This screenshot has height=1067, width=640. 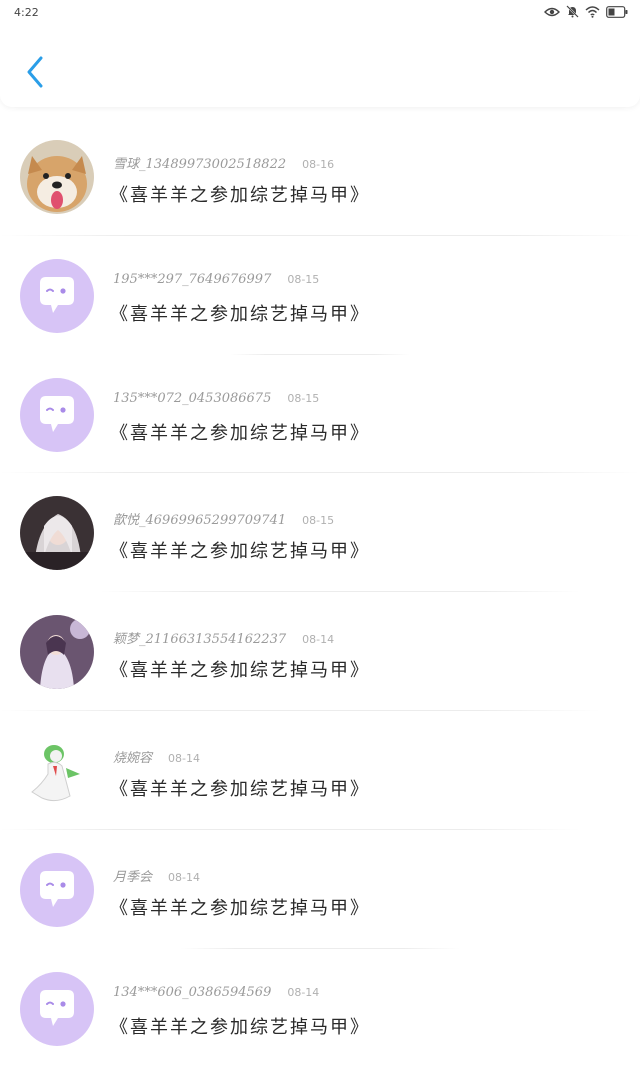 What do you see at coordinates (156, 756) in the screenshot?
I see `comment-meta: 烧婉容 08-14` at bounding box center [156, 756].